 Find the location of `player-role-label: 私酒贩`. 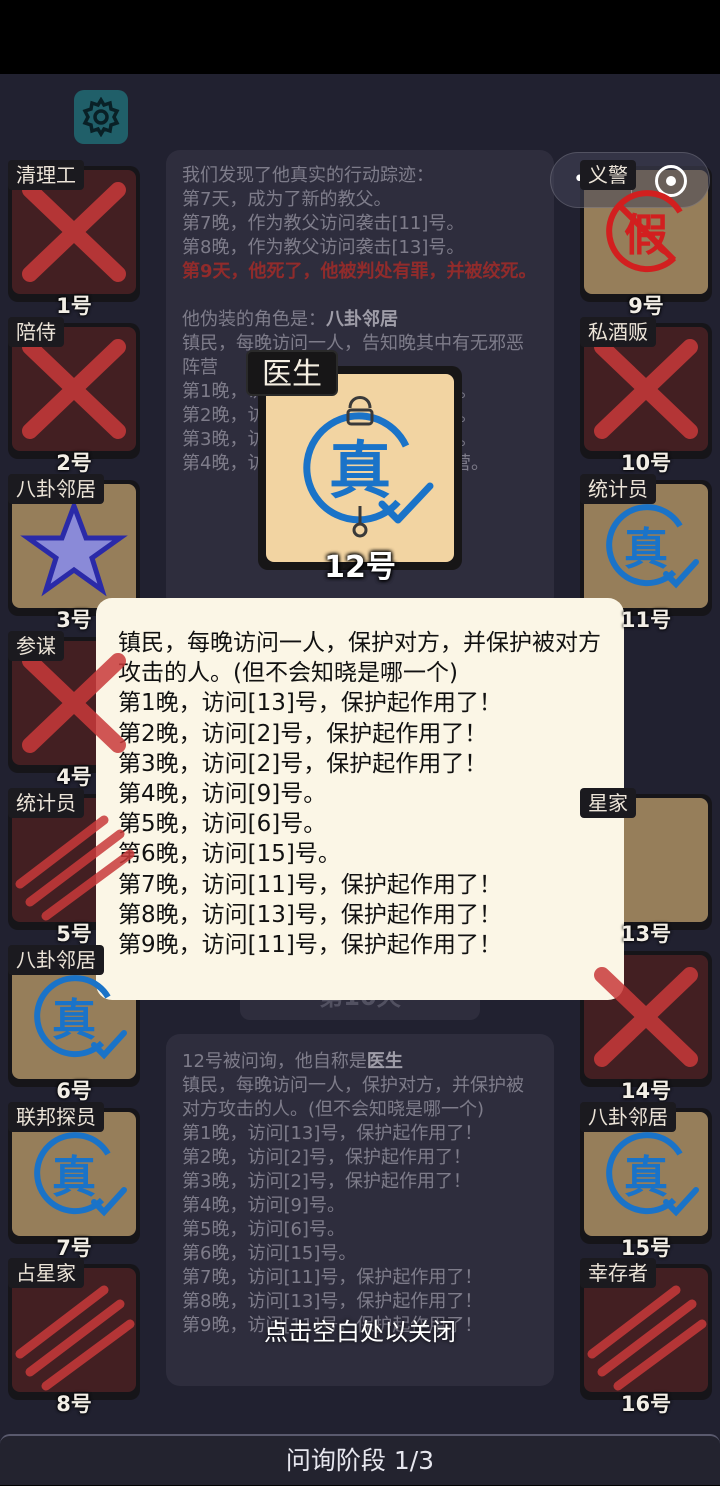

player-role-label: 私酒贩 is located at coordinates (618, 332).